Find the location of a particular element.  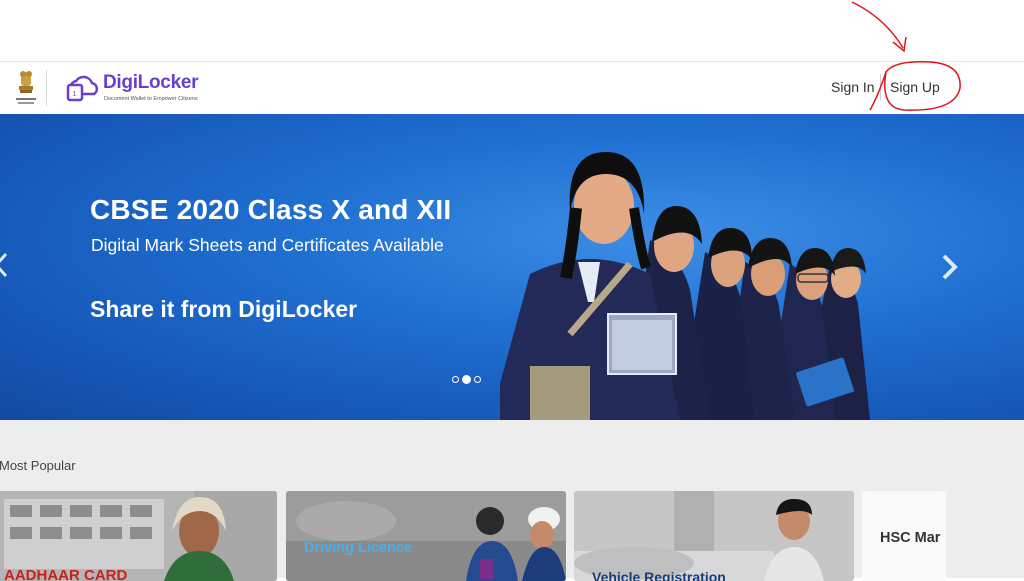

logo-tagline: Document Wallet to Empower Citizens is located at coordinates (151, 99).